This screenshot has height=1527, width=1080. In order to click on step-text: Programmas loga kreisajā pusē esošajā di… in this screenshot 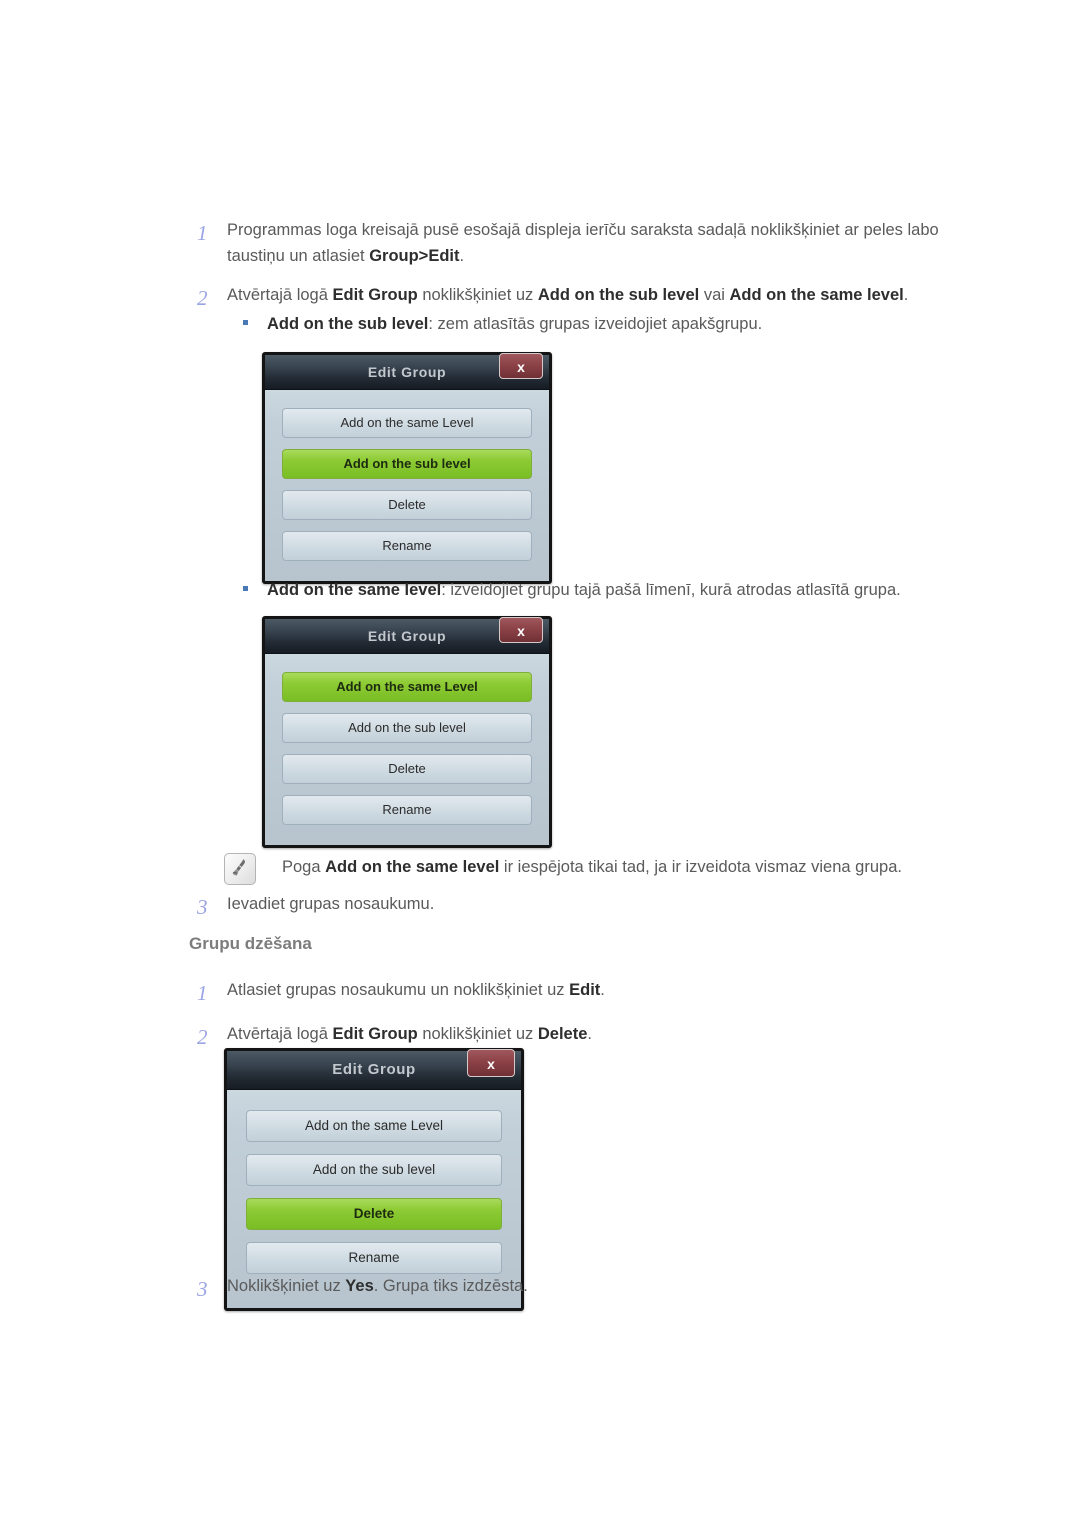, I will do `click(608, 243)`.